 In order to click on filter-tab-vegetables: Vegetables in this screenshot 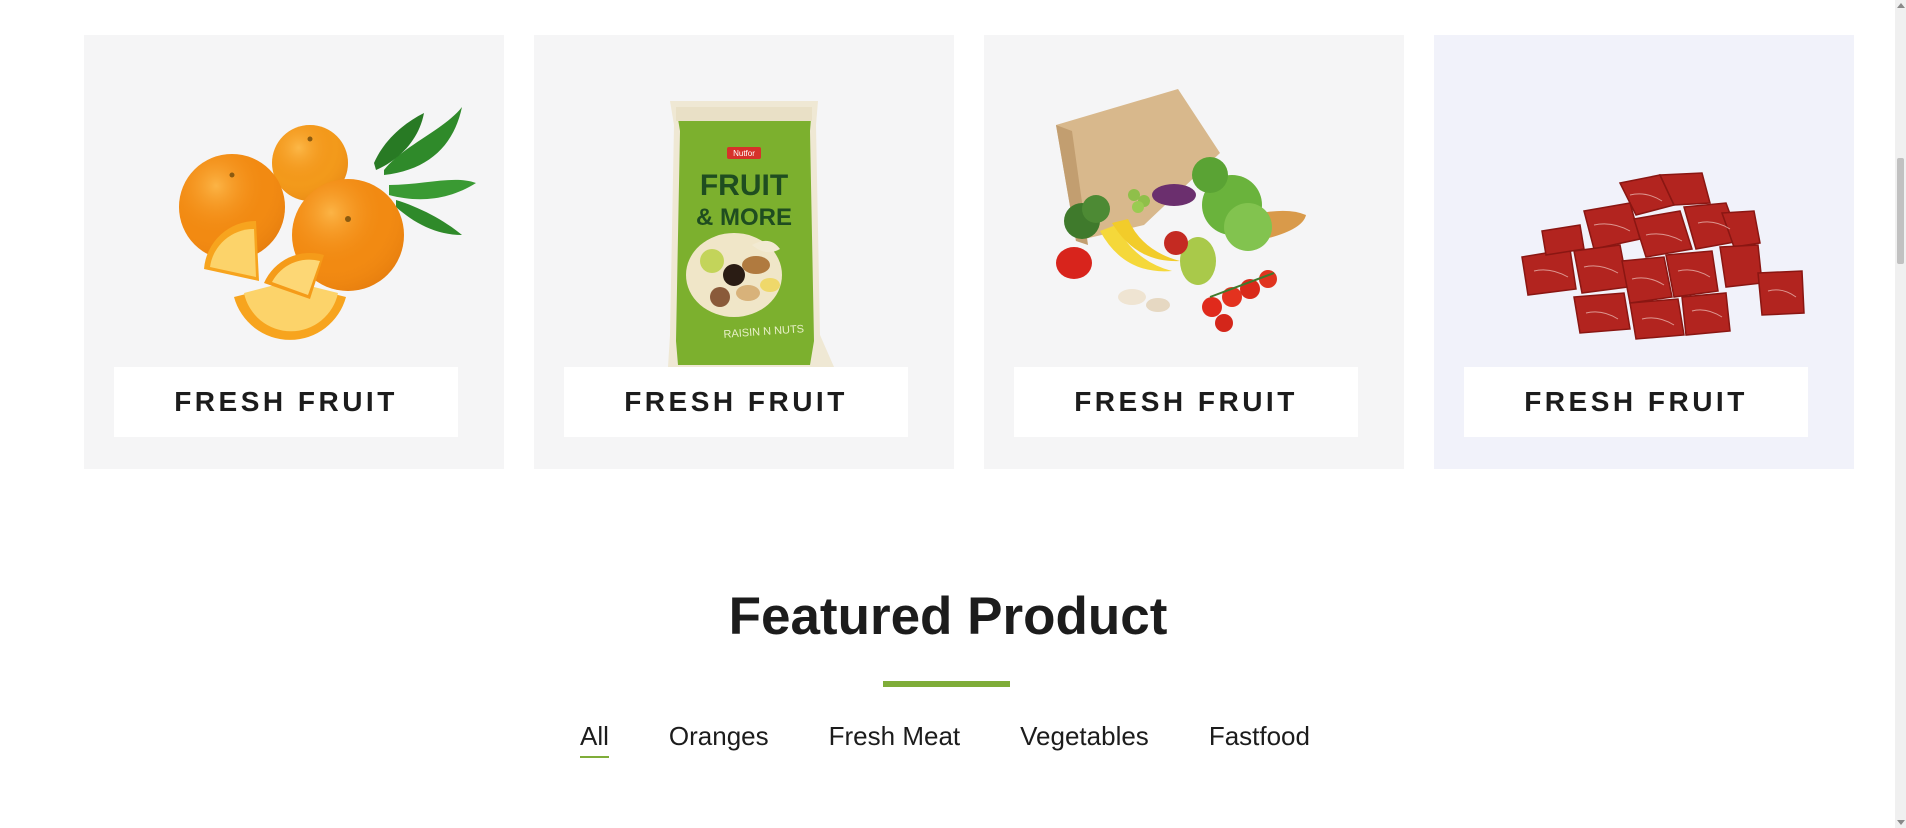, I will do `click(1084, 739)`.